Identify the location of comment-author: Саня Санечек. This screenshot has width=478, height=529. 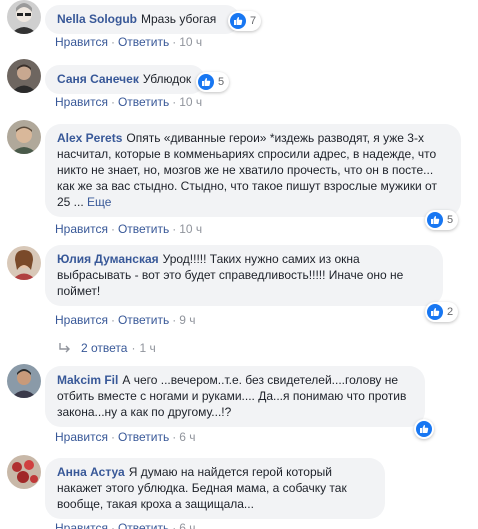
(98, 79).